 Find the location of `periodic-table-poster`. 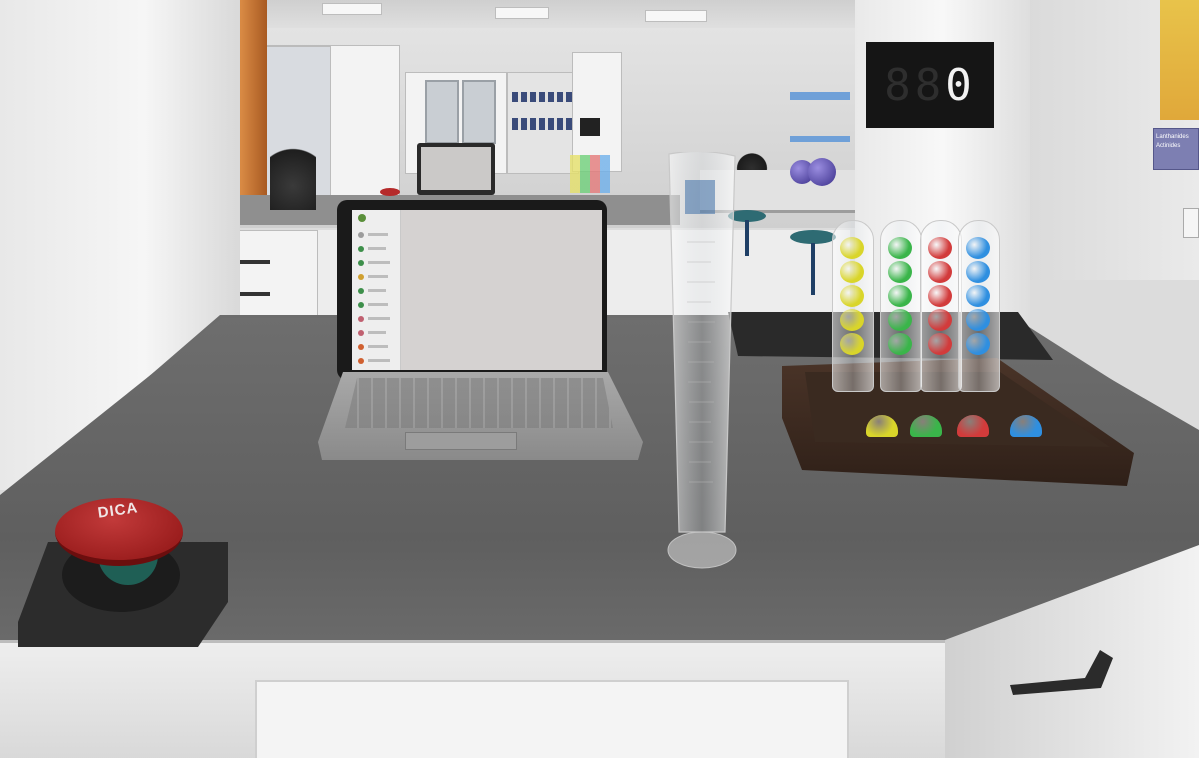

periodic-table-poster is located at coordinates (1179, 60).